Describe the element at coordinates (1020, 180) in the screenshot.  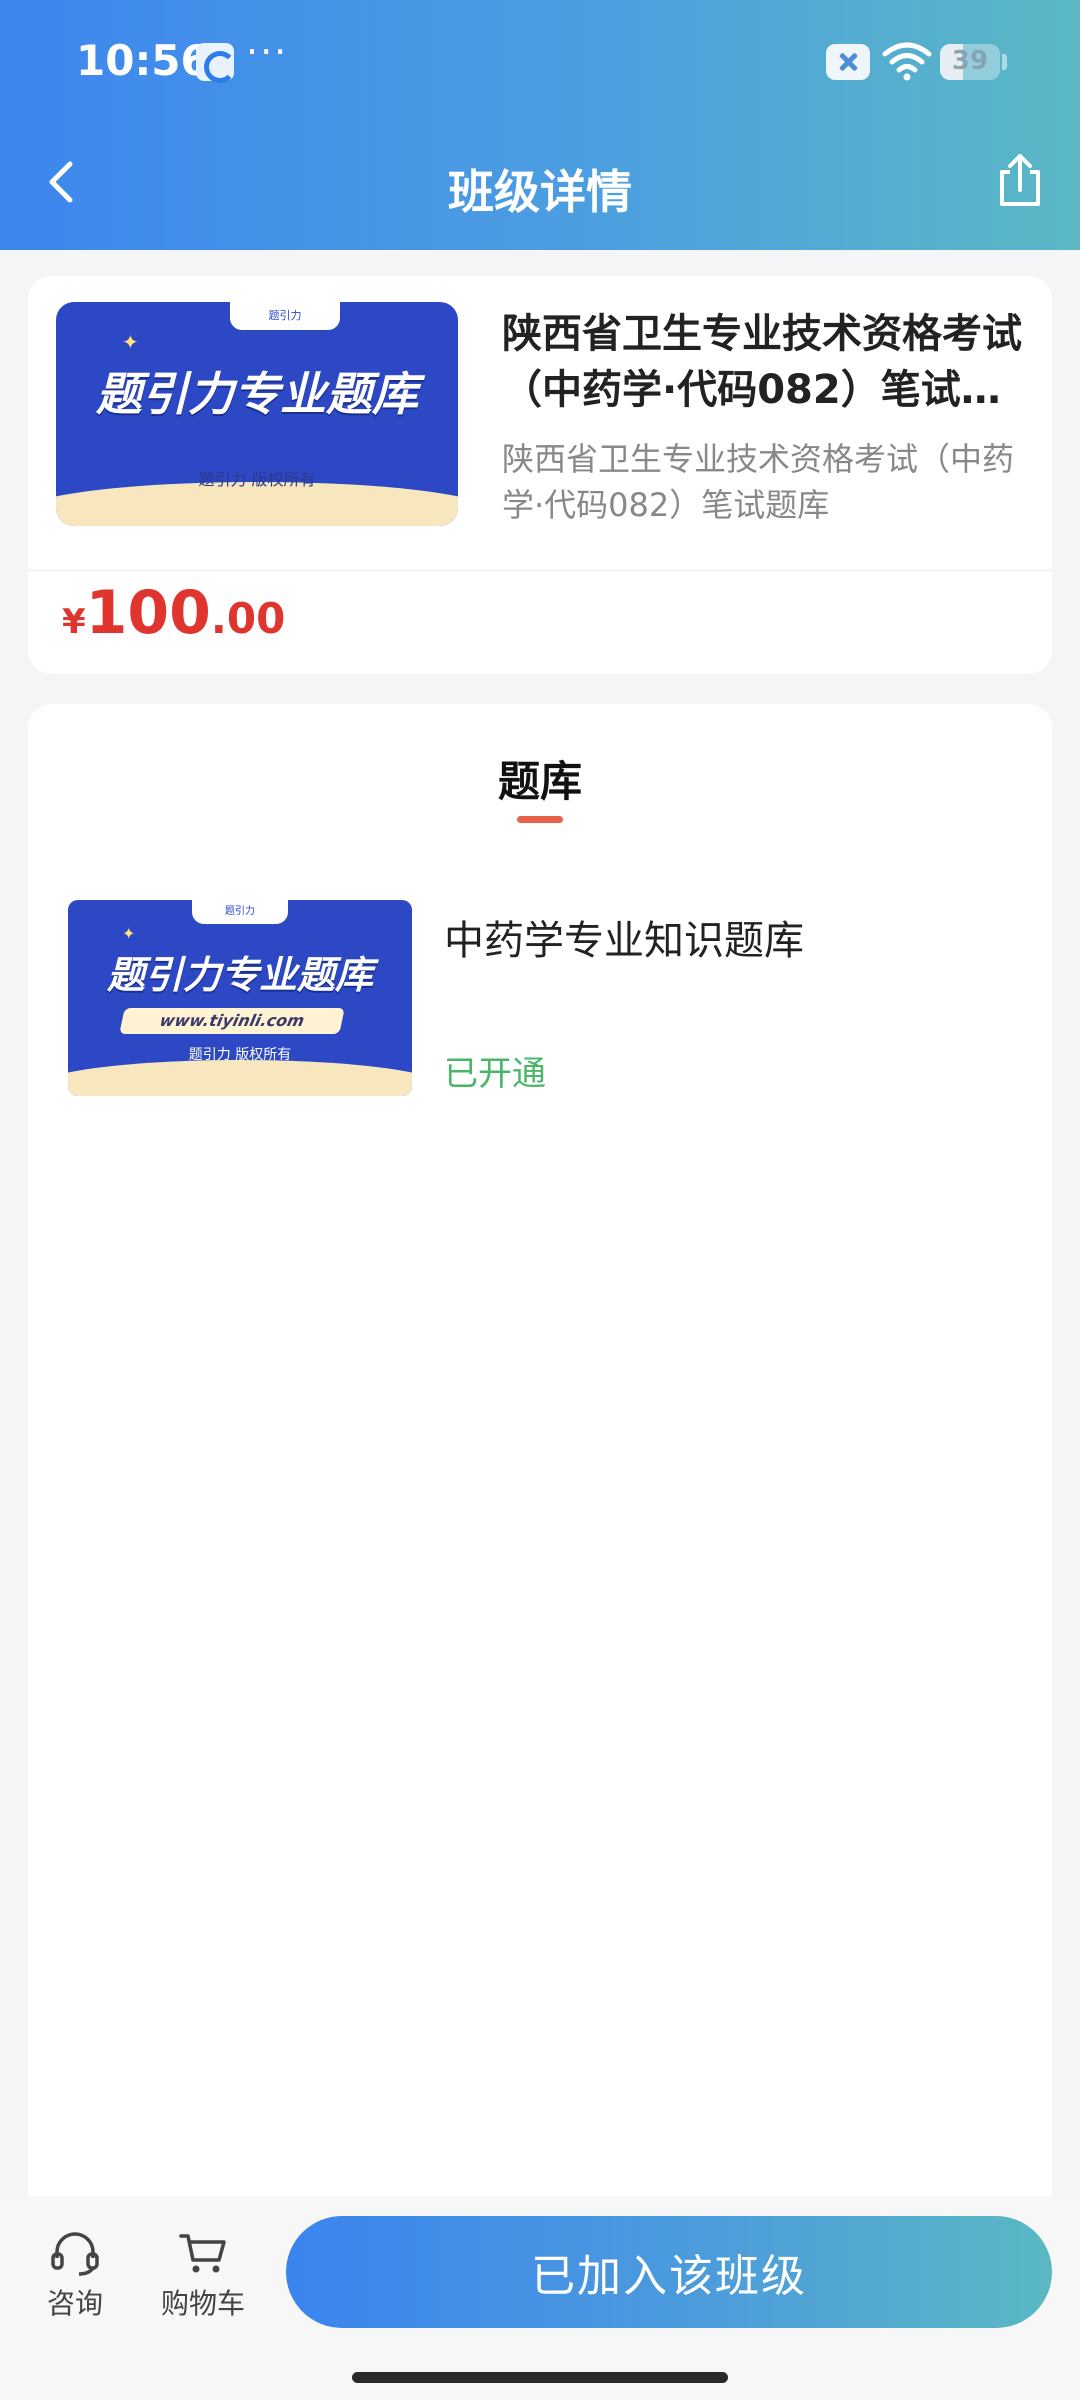
I see `share-button` at that location.